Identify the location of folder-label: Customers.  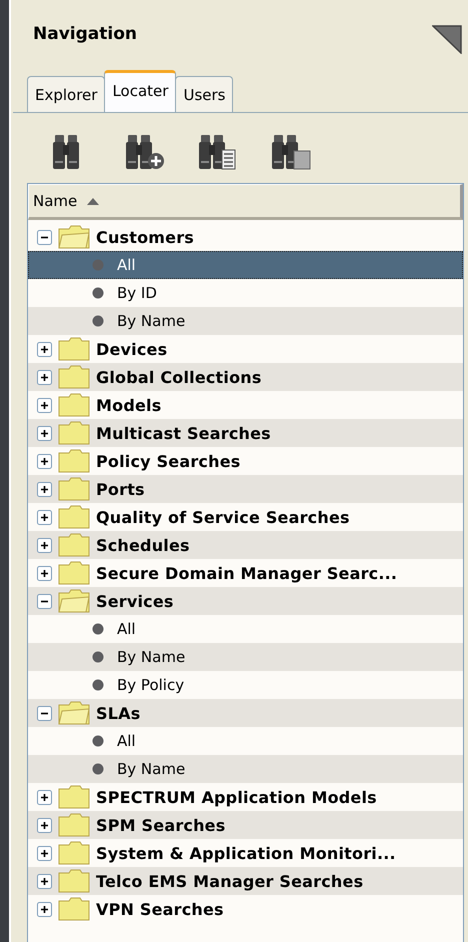
(145, 237).